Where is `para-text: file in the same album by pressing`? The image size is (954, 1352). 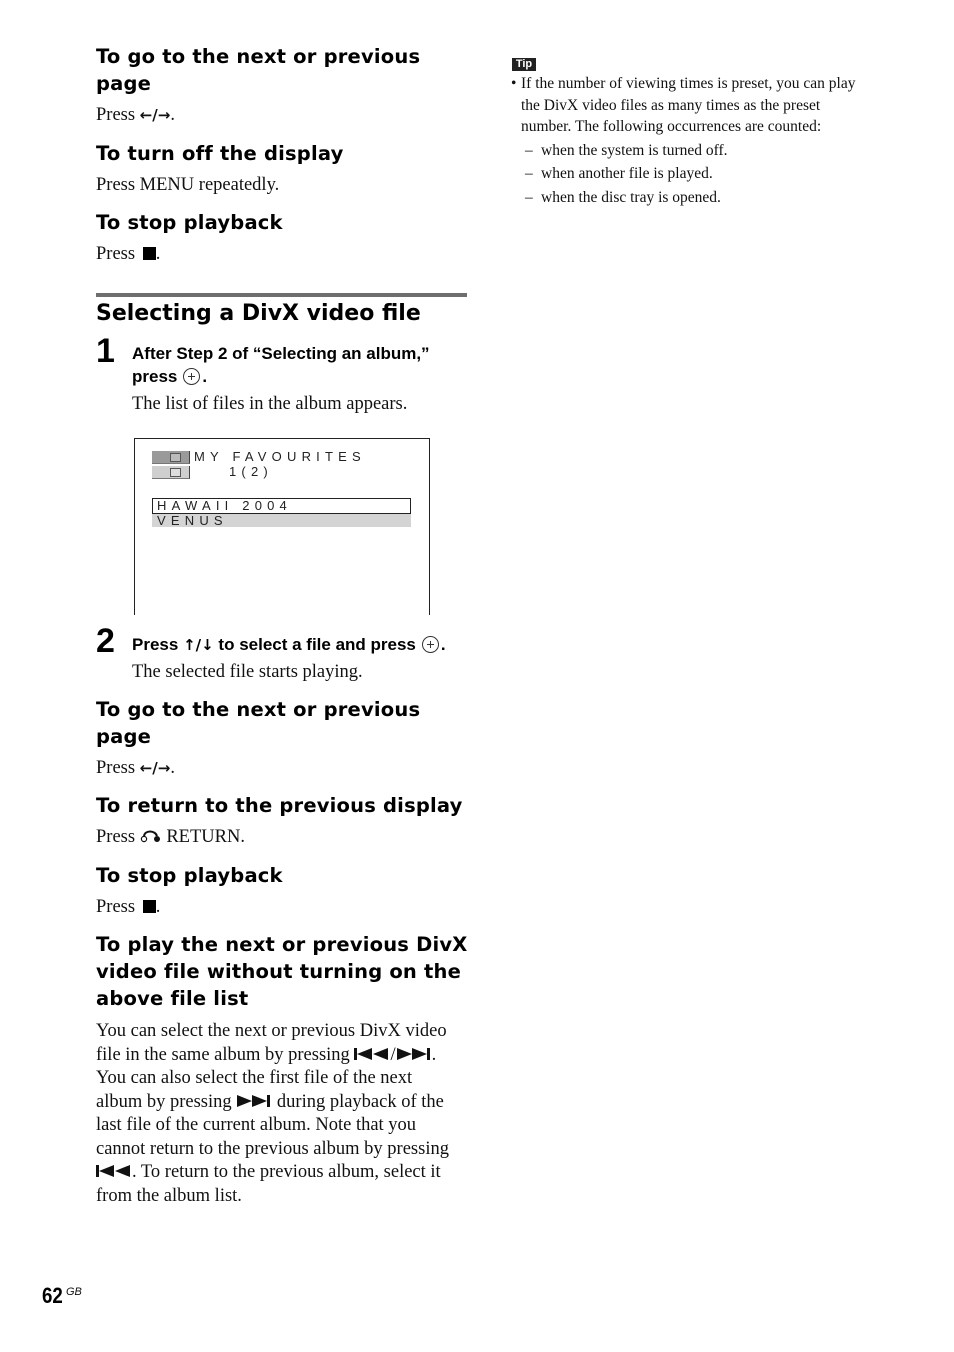 para-text: file in the same album by pressing is located at coordinates (223, 1054).